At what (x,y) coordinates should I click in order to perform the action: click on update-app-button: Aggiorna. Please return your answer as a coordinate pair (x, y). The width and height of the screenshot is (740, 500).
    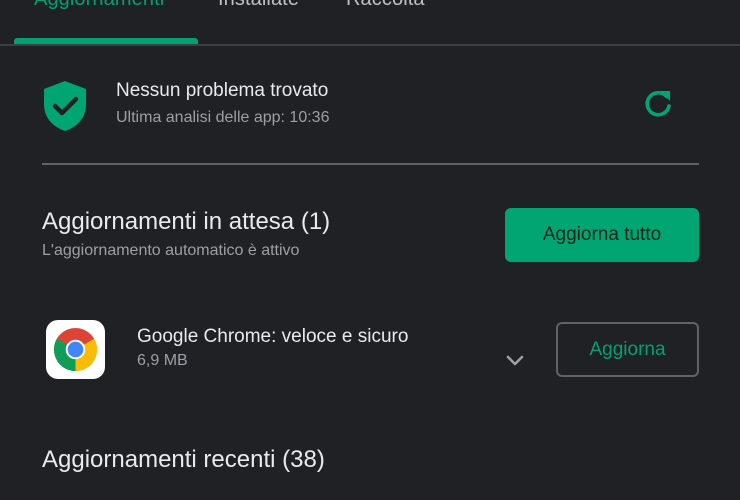
    Looking at the image, I should click on (627, 349).